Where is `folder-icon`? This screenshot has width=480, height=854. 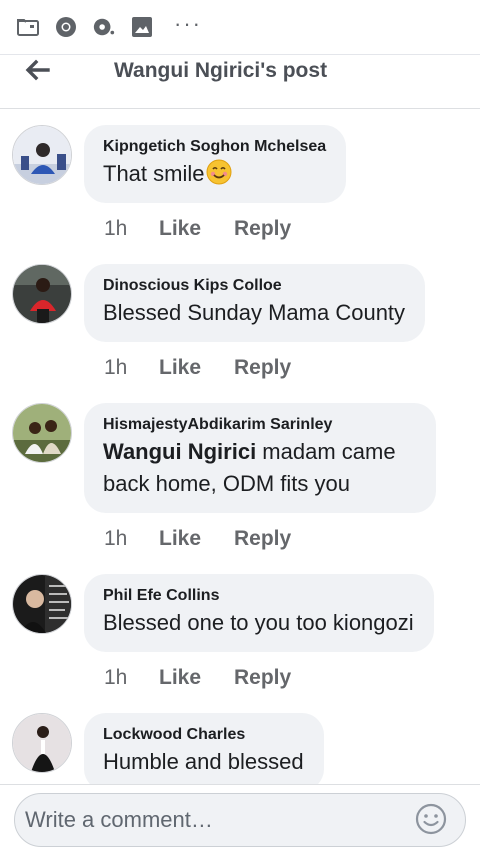 folder-icon is located at coordinates (28, 27).